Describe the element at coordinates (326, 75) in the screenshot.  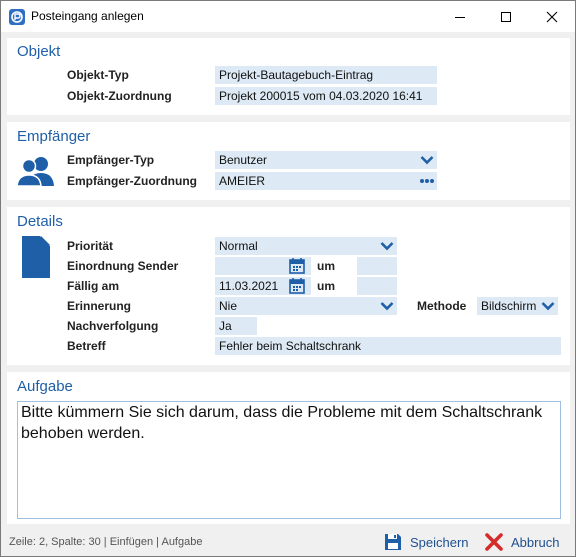
I see `objekt-typ-field: Projekt-Bautagebuch-Eintrag` at that location.